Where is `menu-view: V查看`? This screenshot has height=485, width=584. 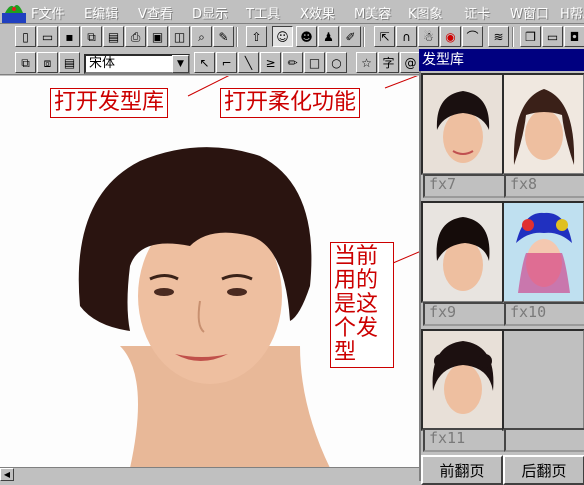
menu-view: V查看 is located at coordinates (155, 12).